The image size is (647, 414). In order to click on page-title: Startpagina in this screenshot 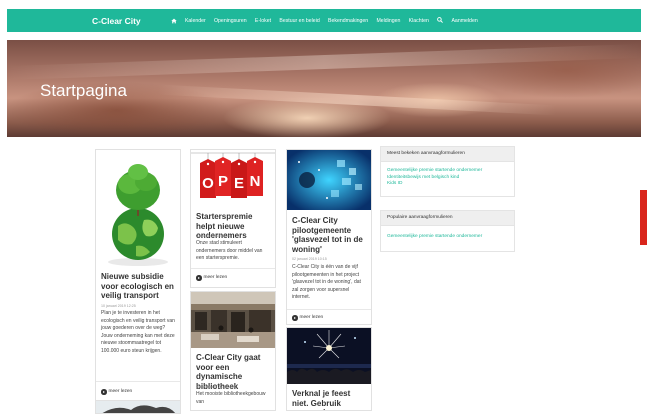, I will do `click(83, 90)`.